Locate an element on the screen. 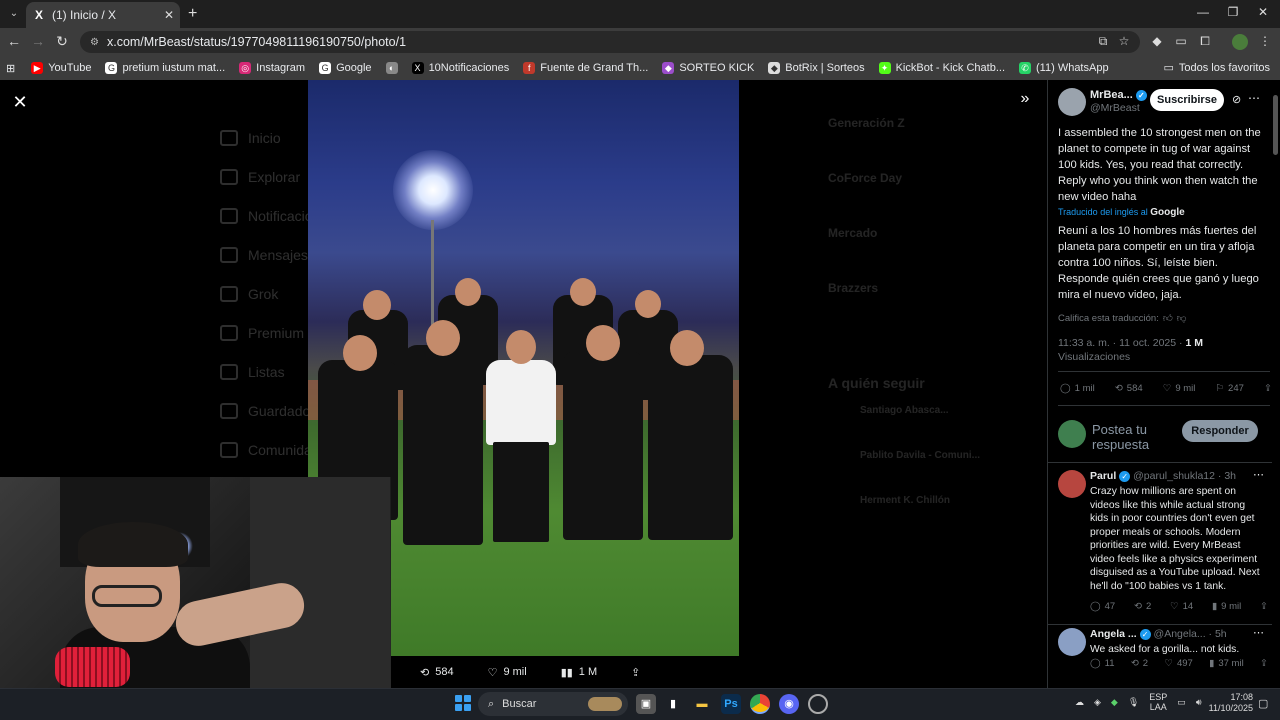  forward-icon: → is located at coordinates (38, 41).